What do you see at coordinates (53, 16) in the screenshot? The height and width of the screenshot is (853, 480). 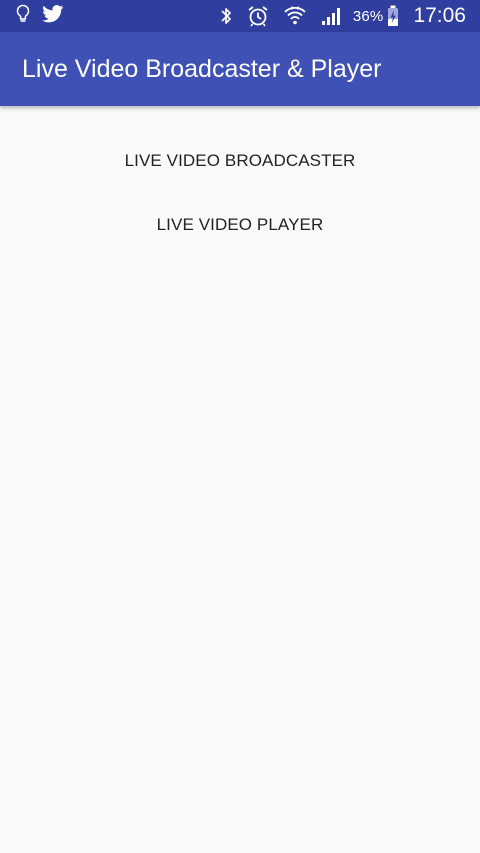 I see `twitter-icon` at bounding box center [53, 16].